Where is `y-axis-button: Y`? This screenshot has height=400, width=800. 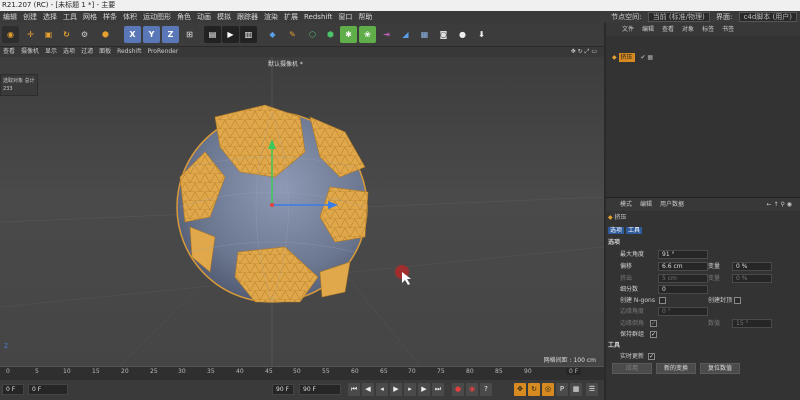
y-axis-button: Y is located at coordinates (151, 34).